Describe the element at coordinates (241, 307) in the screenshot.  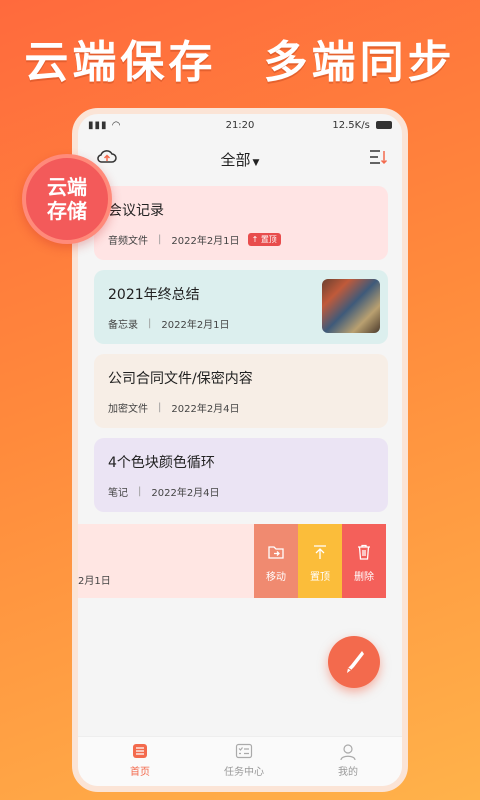
I see `note-card: 2021年终总结 备忘录 | 2022年2月1日` at that location.